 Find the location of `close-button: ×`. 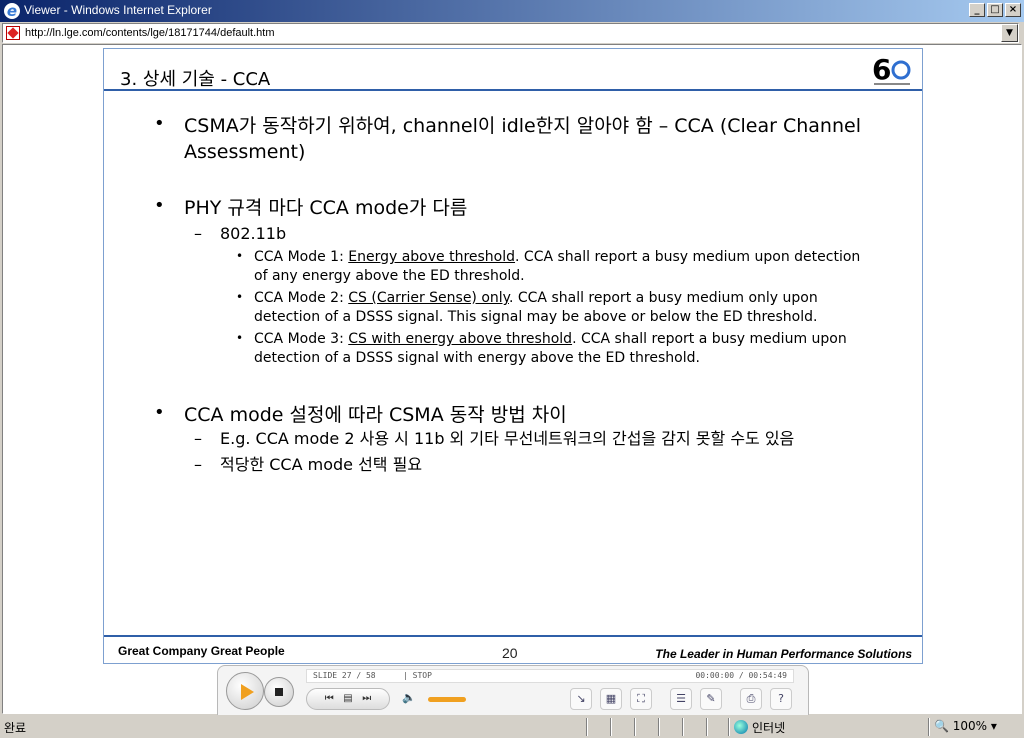

close-button: × is located at coordinates (1013, 10).